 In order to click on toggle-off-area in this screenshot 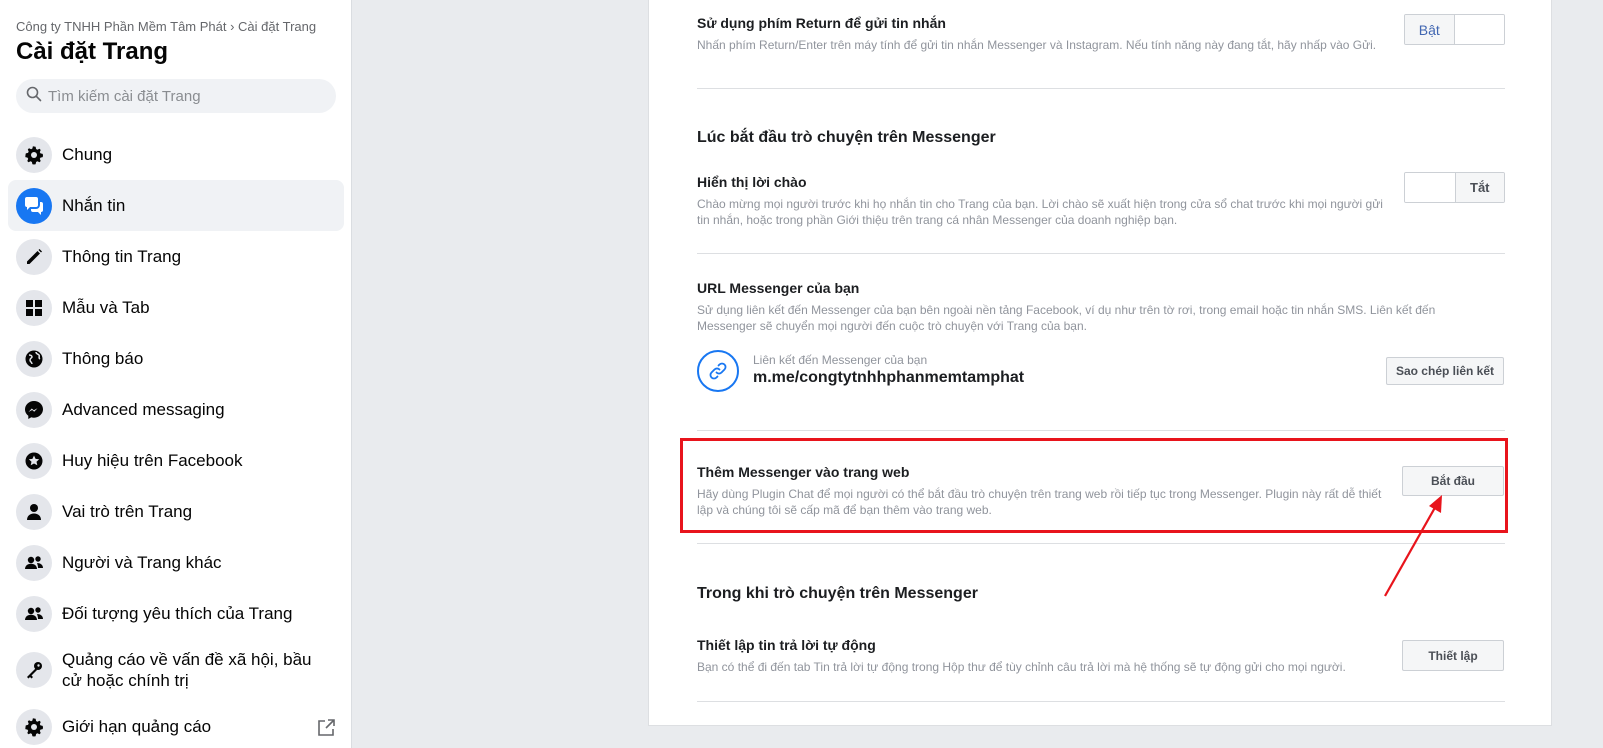, I will do `click(1479, 29)`.